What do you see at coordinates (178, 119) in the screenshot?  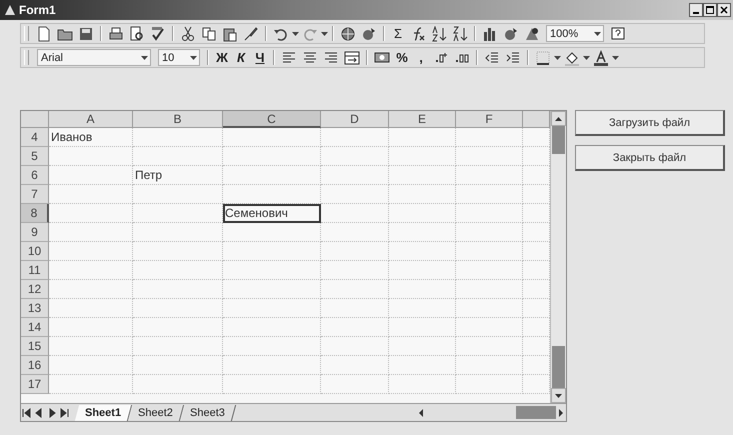 I see `column-header: B` at bounding box center [178, 119].